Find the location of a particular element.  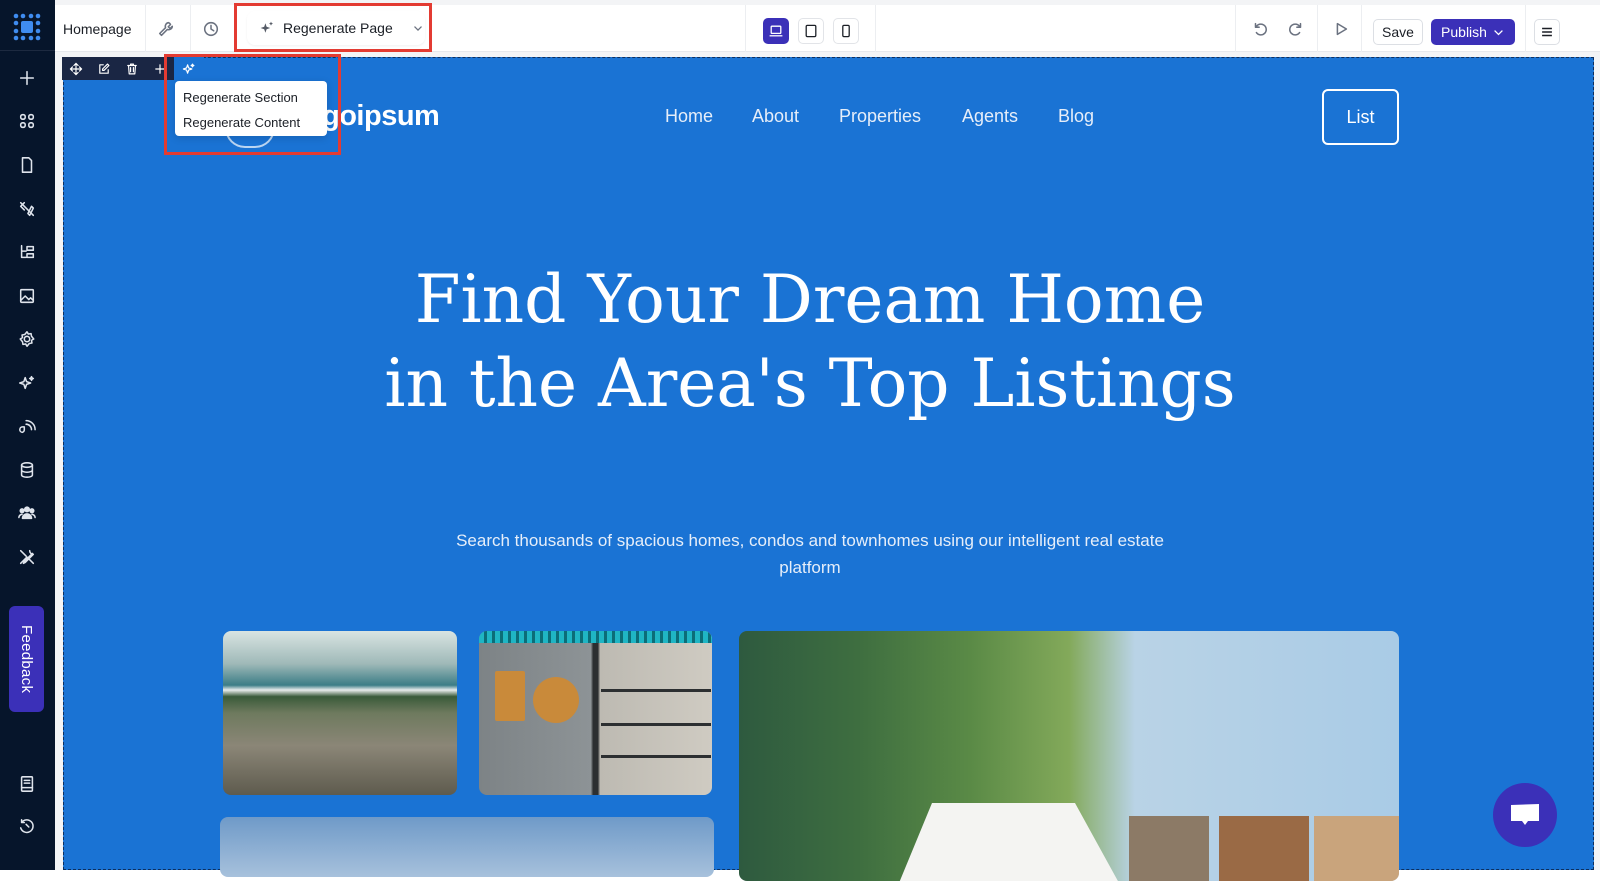

publish-button: Publish is located at coordinates (1473, 32).